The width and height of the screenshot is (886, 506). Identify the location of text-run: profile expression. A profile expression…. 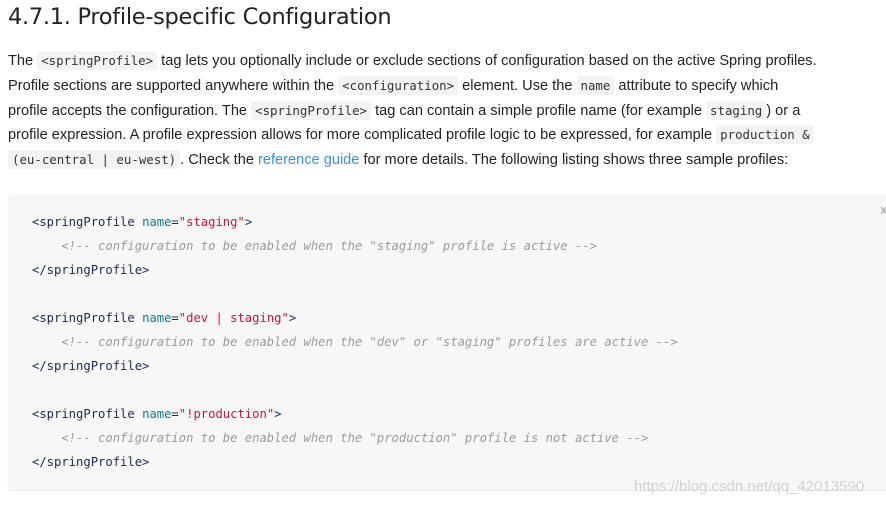
(362, 135).